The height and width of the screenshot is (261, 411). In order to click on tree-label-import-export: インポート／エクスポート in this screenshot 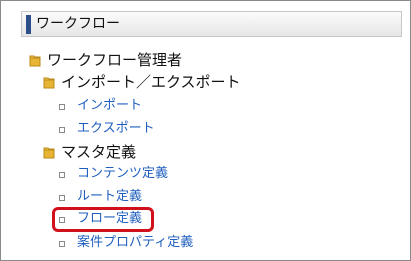, I will do `click(151, 82)`.